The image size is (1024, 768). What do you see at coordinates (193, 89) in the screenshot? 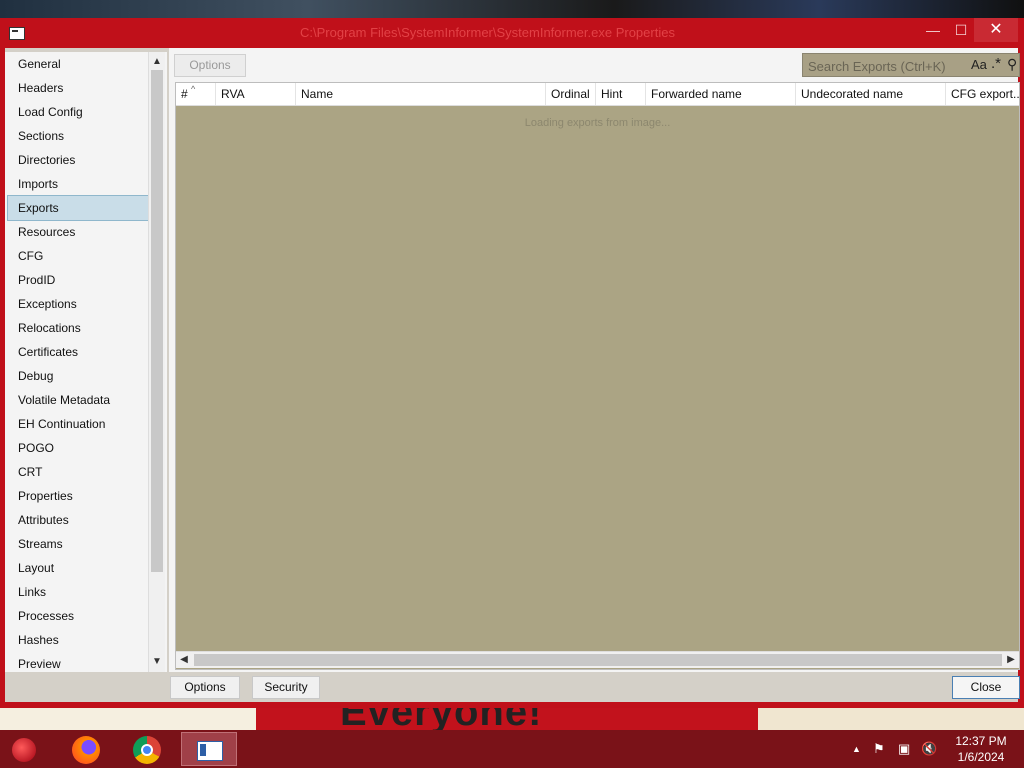
I see `sort-ascending-icon: ^` at bounding box center [193, 89].